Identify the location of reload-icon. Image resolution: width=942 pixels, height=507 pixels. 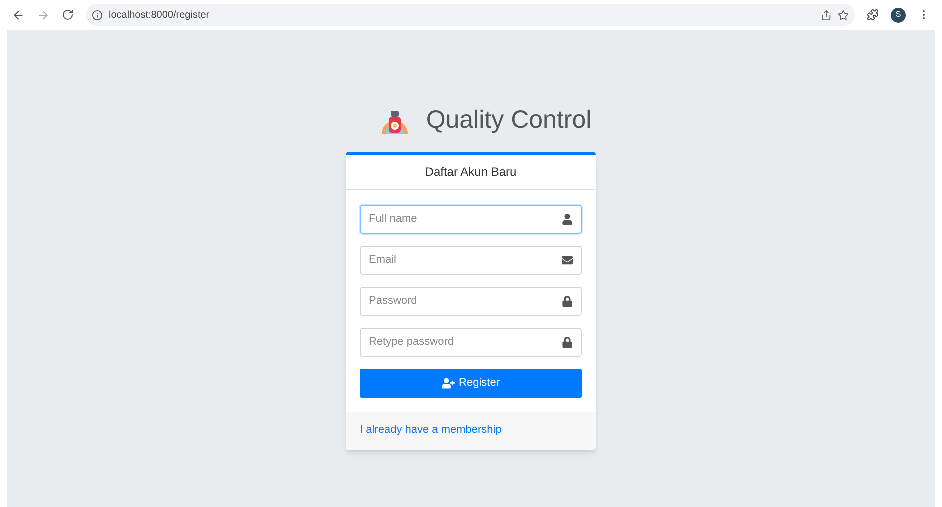
(68, 15).